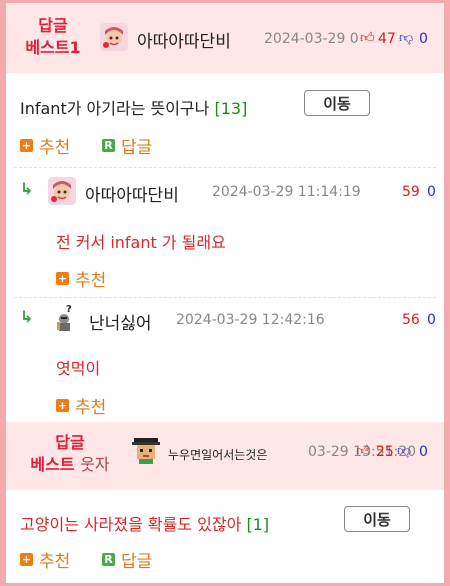 Image resolution: width=450 pixels, height=586 pixels. What do you see at coordinates (53, 47) in the screenshot?
I see `best-badge-line2: 베스트1` at bounding box center [53, 47].